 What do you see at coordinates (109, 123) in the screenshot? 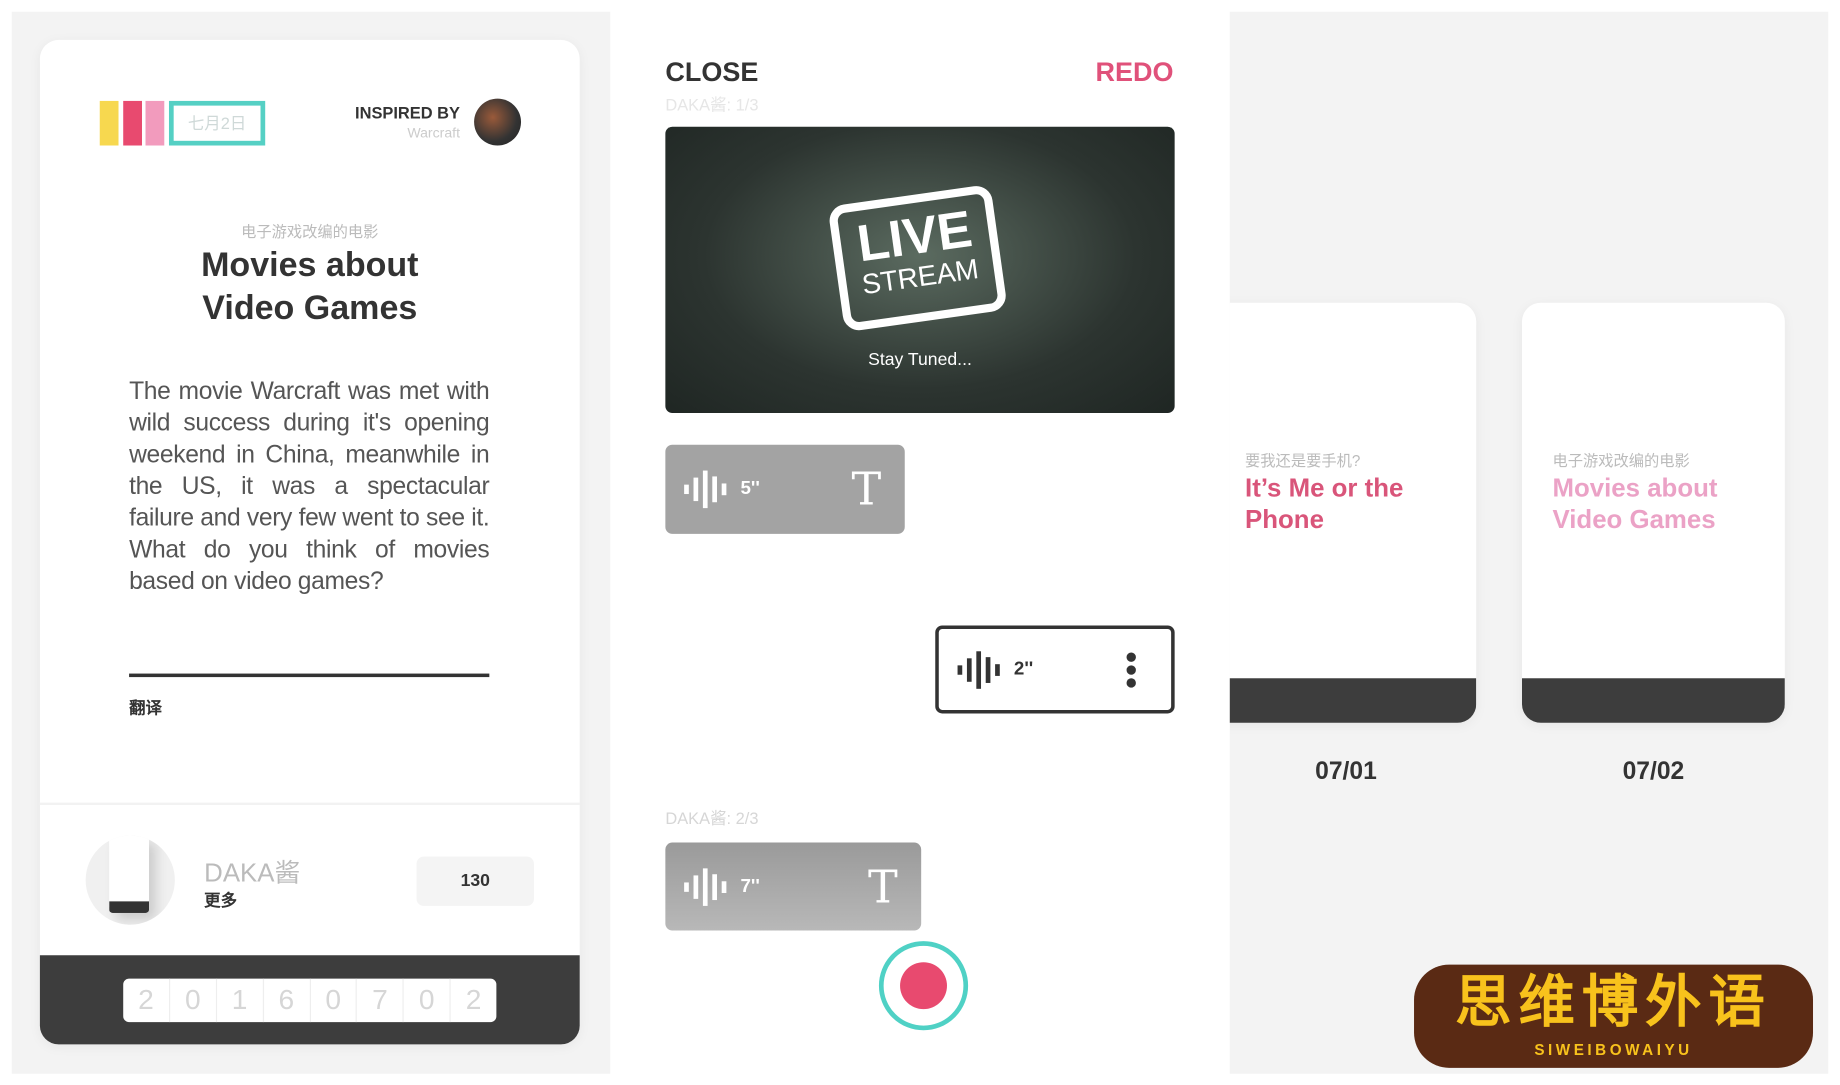
I see `color-bar-yellow` at bounding box center [109, 123].